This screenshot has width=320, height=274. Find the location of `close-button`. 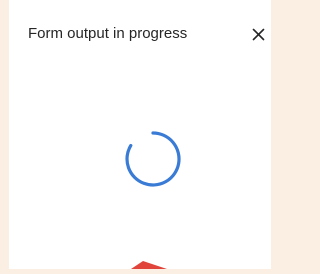

close-button is located at coordinates (258, 34).